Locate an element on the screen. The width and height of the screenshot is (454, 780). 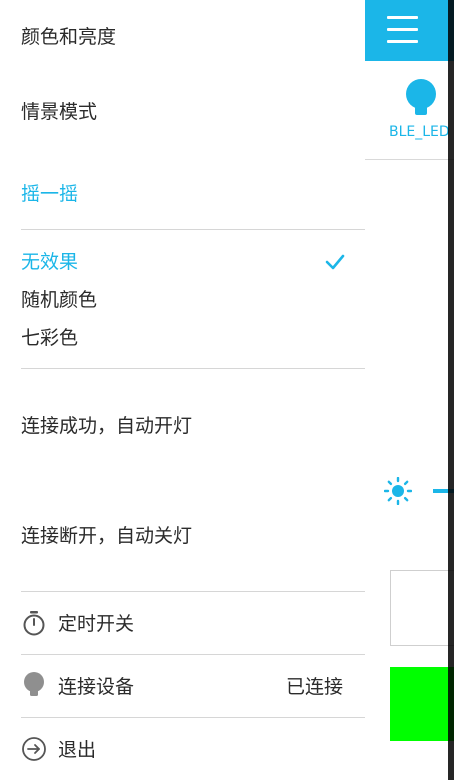
check-icon is located at coordinates (335, 262).